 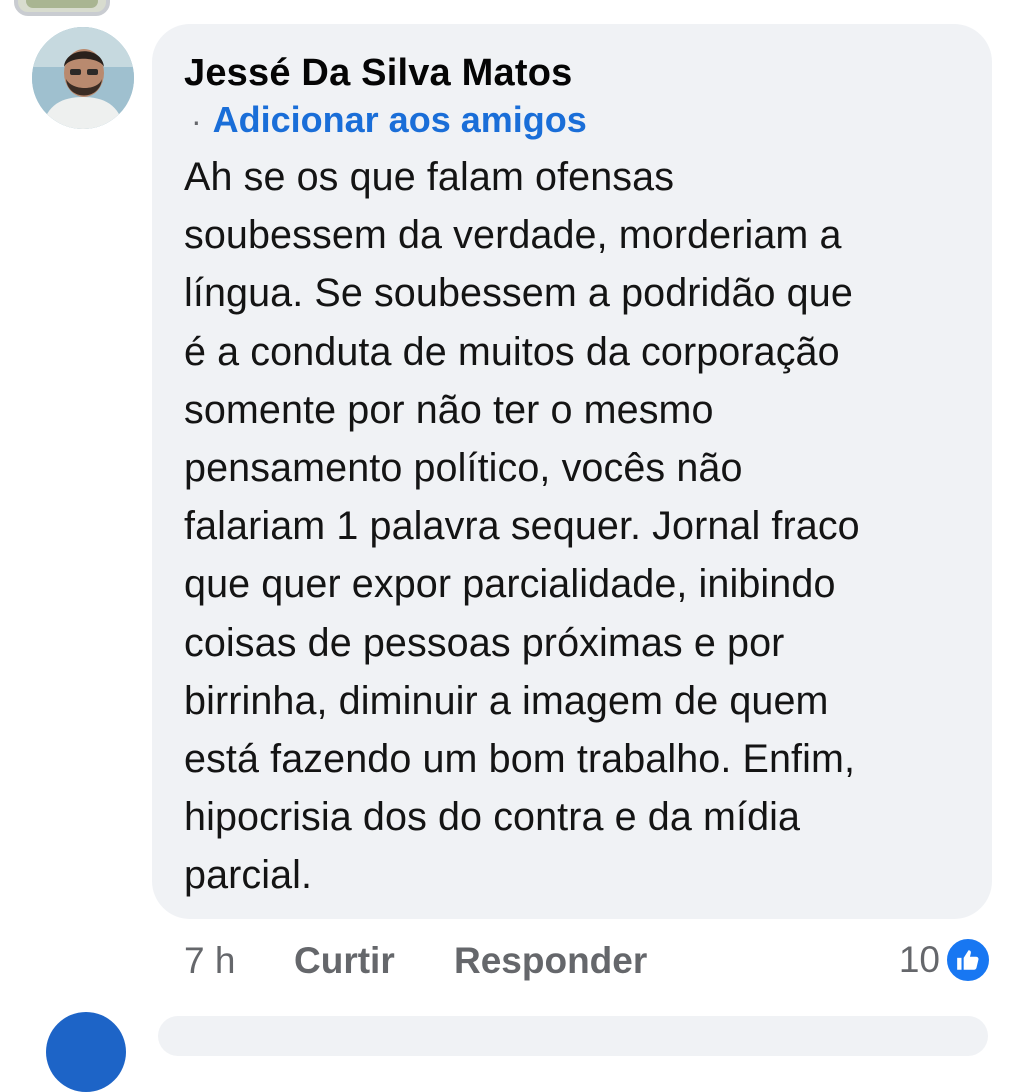 What do you see at coordinates (968, 960) in the screenshot?
I see `thumbs-up-icon` at bounding box center [968, 960].